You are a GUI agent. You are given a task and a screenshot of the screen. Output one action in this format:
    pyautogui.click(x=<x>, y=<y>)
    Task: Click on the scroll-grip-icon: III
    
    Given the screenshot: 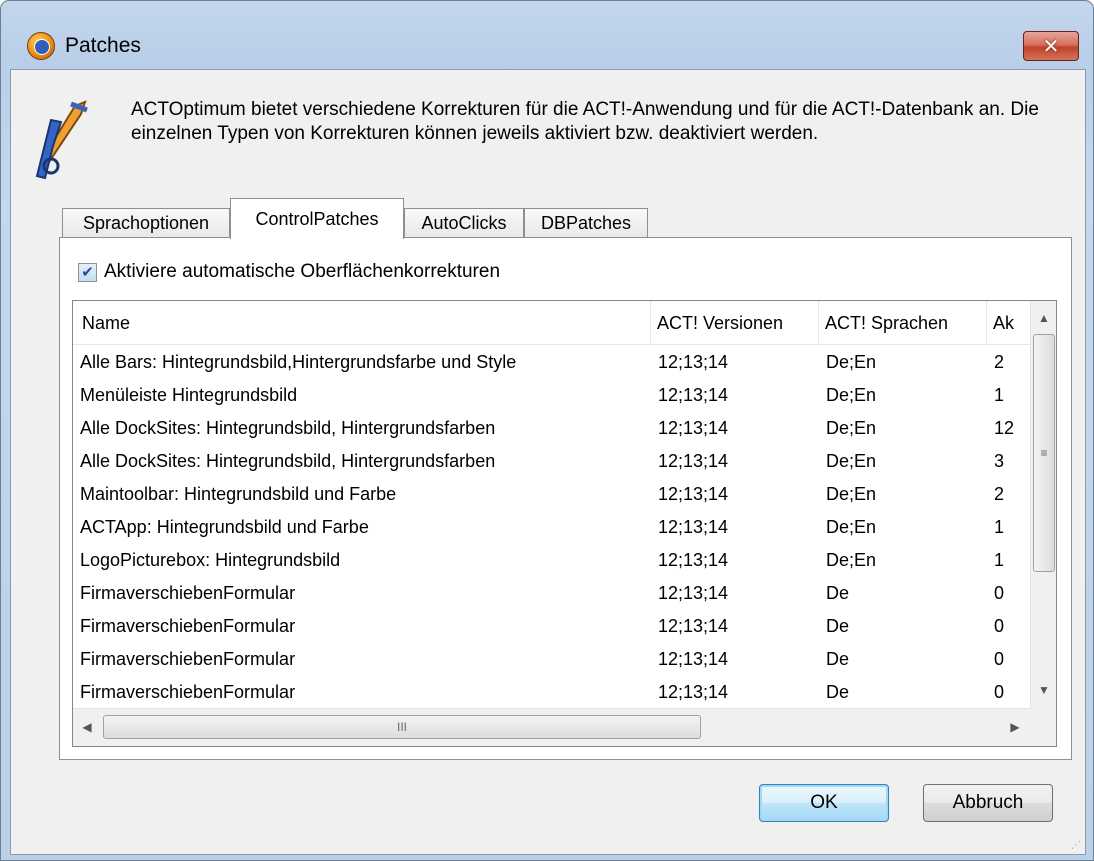 What is the action you would take?
    pyautogui.click(x=401, y=727)
    